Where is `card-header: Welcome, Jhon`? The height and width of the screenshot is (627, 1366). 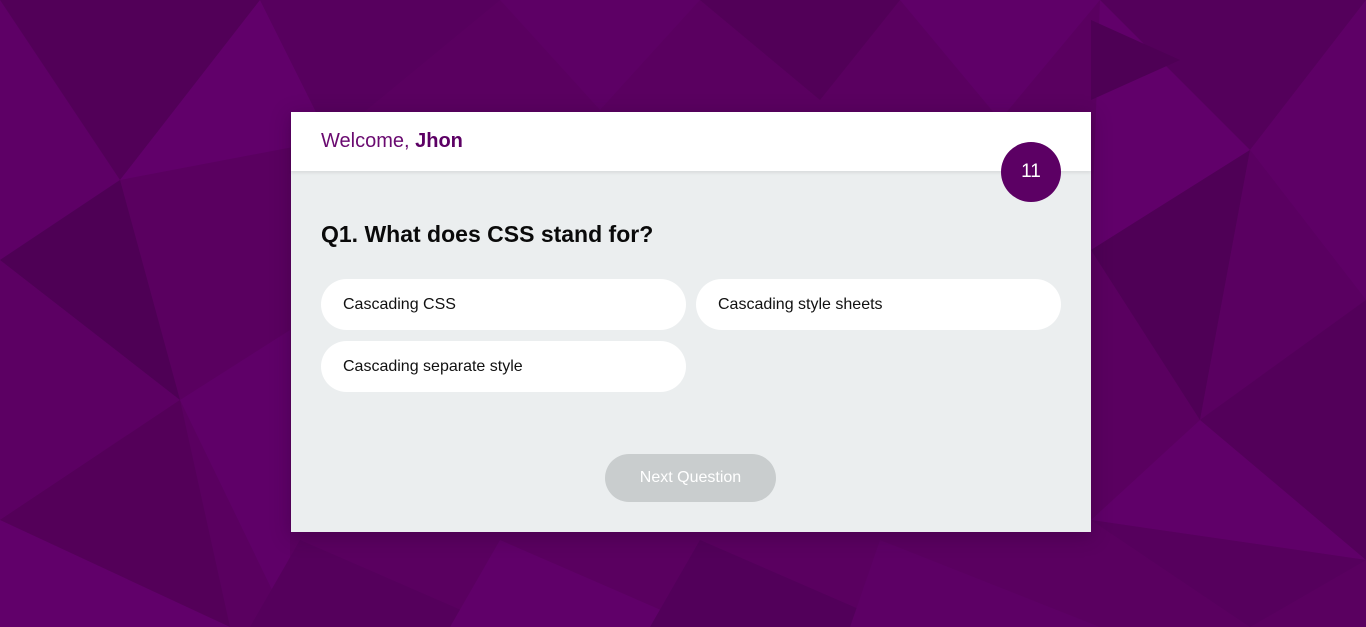 card-header: Welcome, Jhon is located at coordinates (691, 141).